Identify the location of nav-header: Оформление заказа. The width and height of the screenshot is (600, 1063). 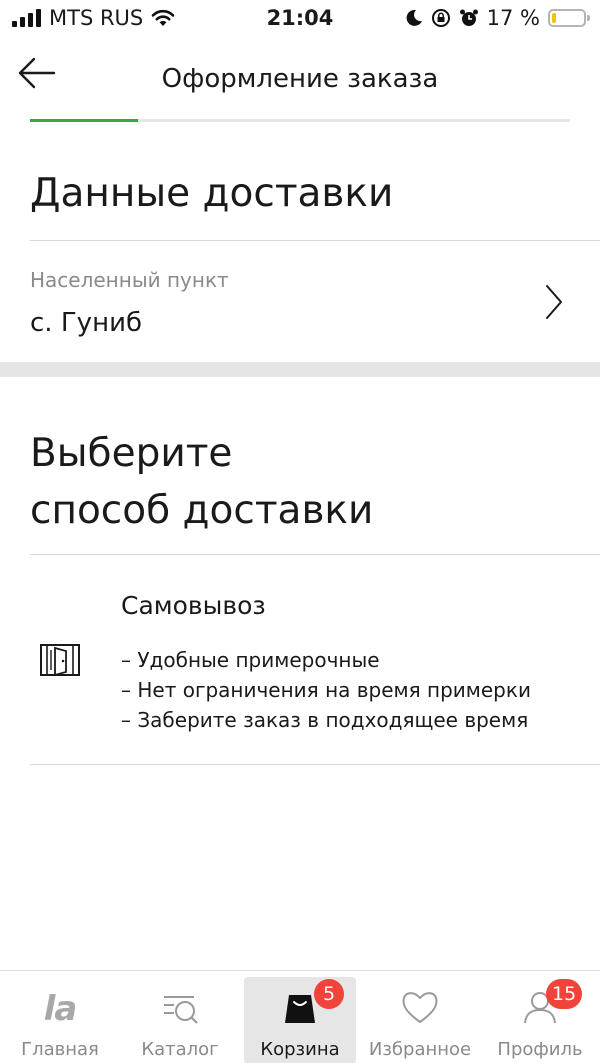
(300, 78).